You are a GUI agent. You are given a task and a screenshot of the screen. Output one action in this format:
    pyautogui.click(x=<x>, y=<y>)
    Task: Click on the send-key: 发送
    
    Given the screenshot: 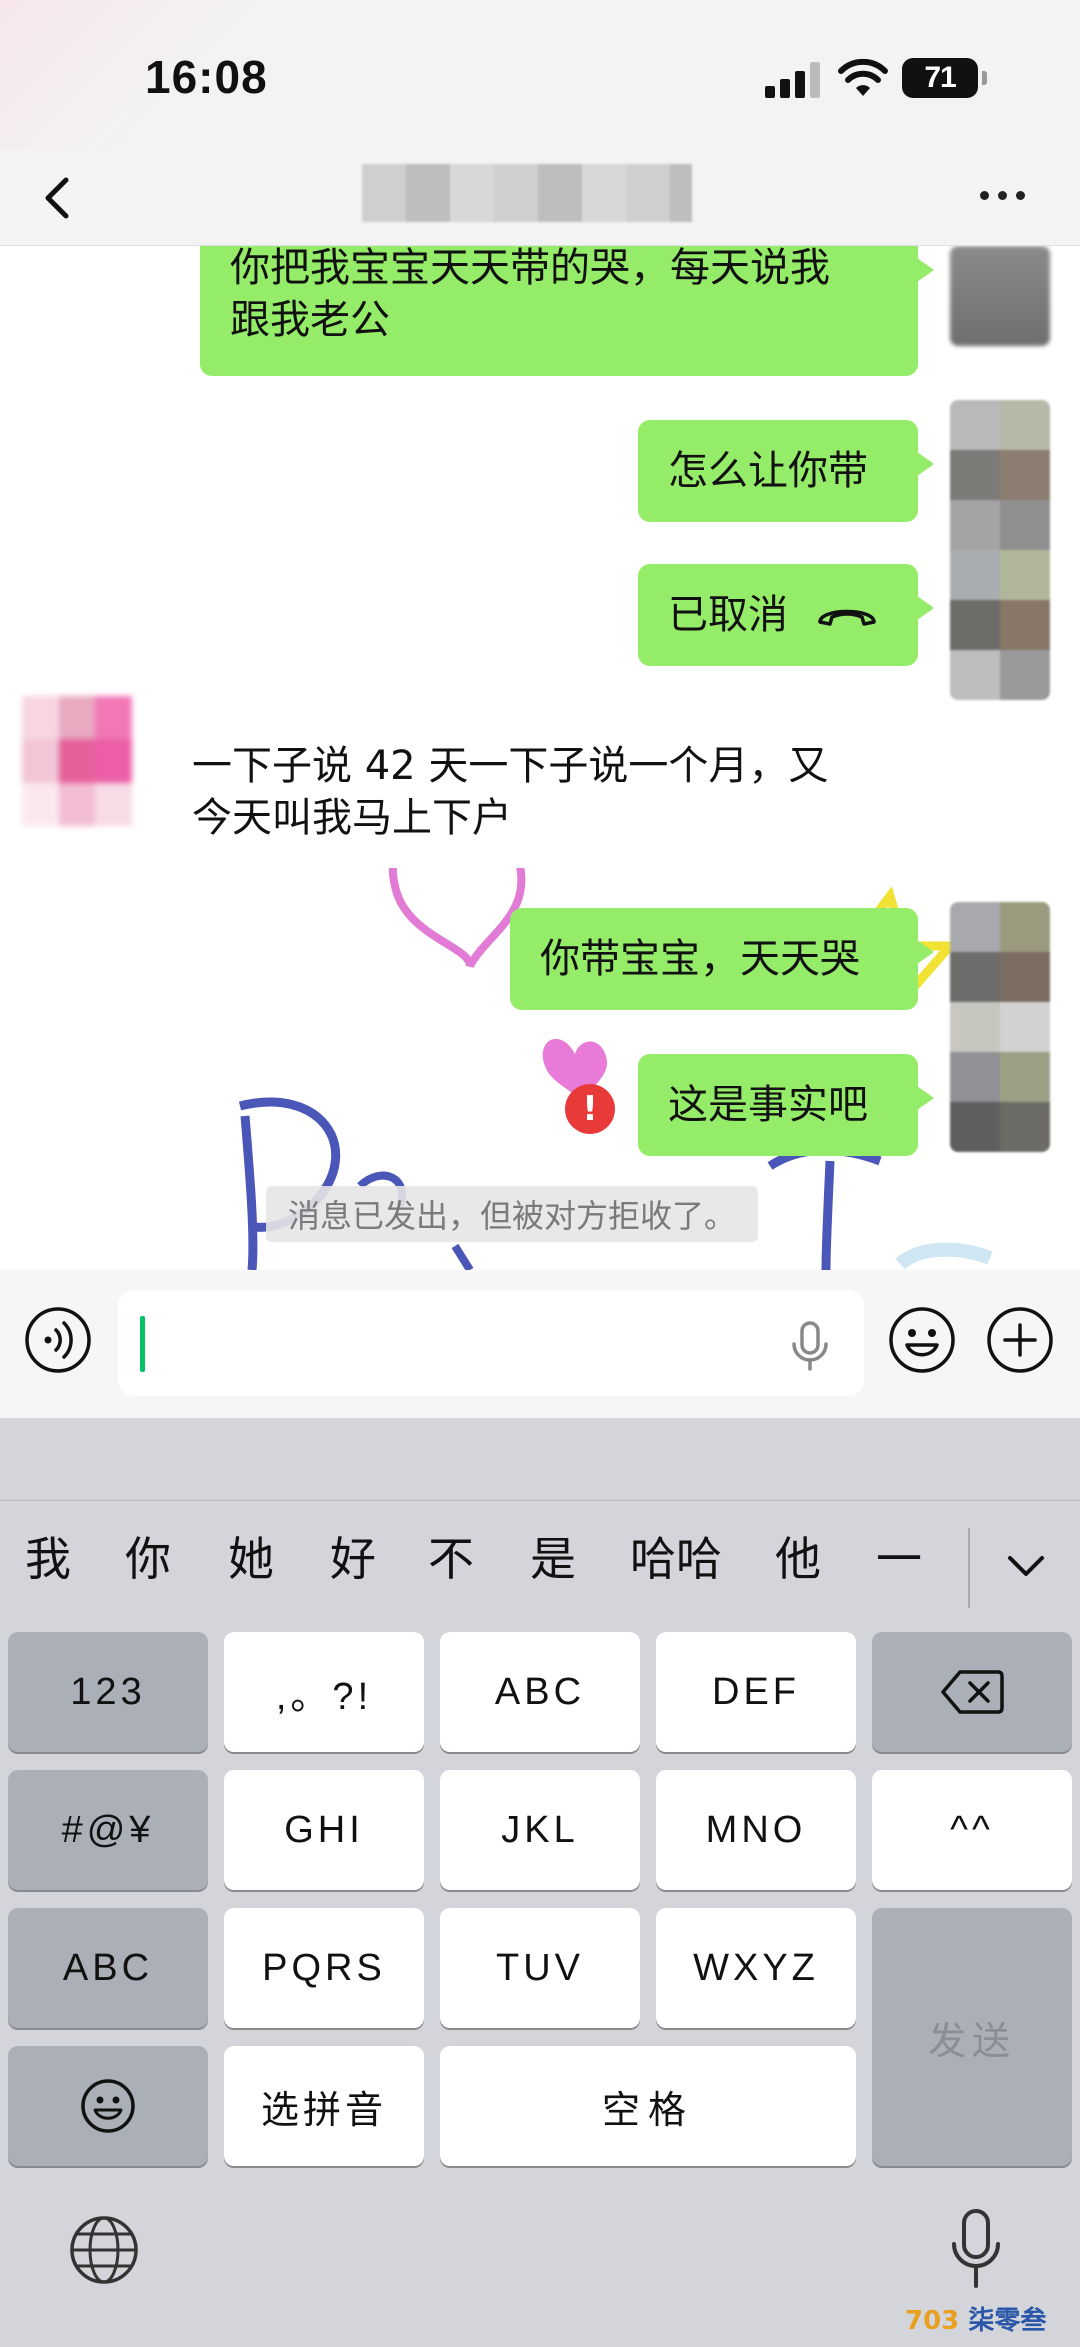 What is the action you would take?
    pyautogui.click(x=972, y=2037)
    